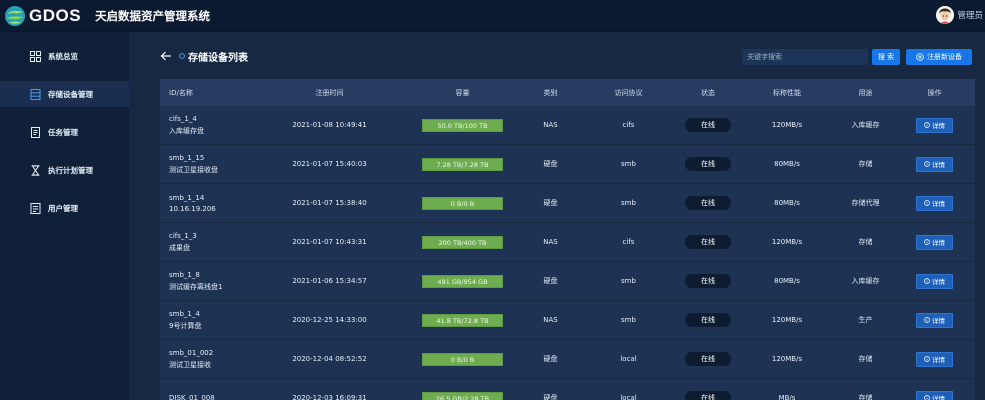  I want to click on column-header-type: 类别, so click(550, 93).